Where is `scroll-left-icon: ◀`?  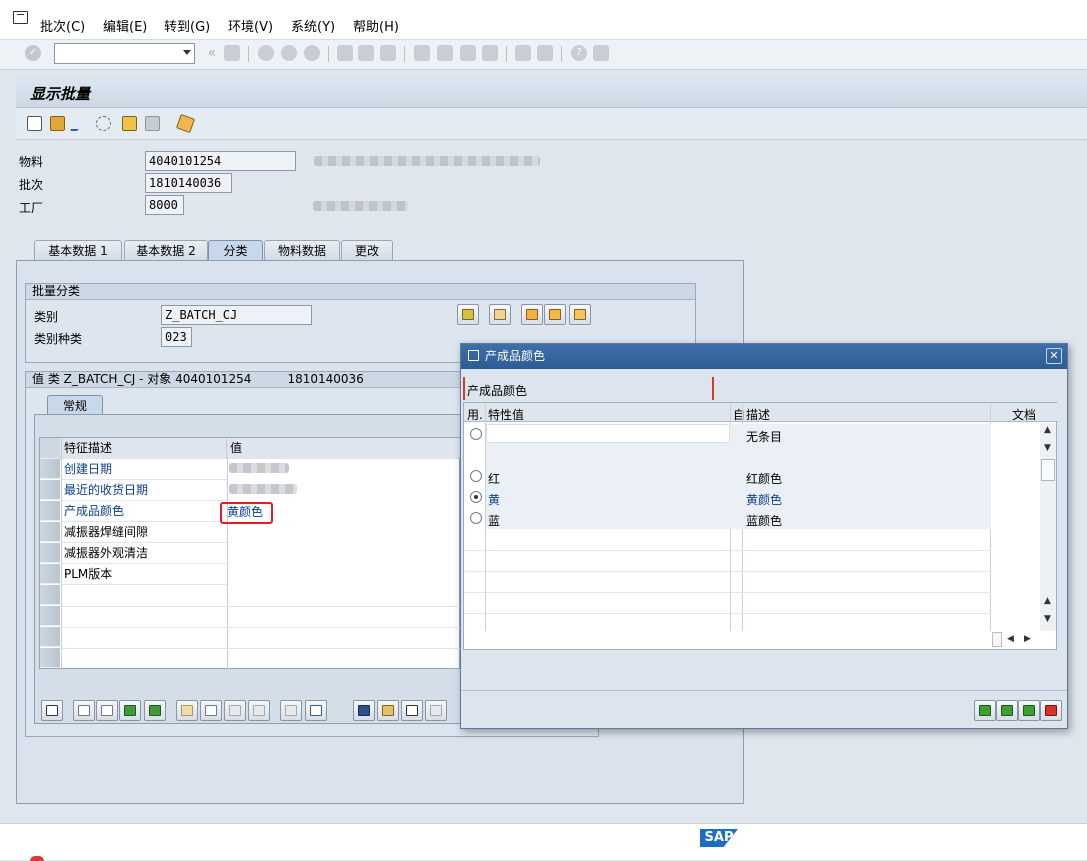
scroll-left-icon: ◀ is located at coordinates (1010, 639).